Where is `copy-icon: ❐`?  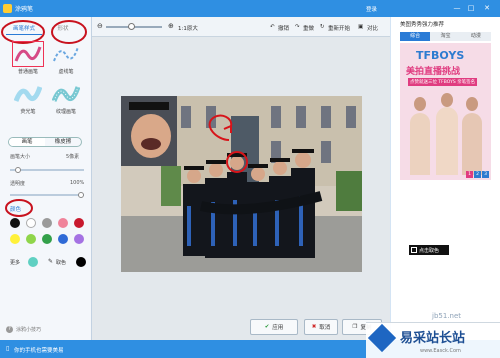
copy-icon: ❐ is located at coordinates (355, 327).